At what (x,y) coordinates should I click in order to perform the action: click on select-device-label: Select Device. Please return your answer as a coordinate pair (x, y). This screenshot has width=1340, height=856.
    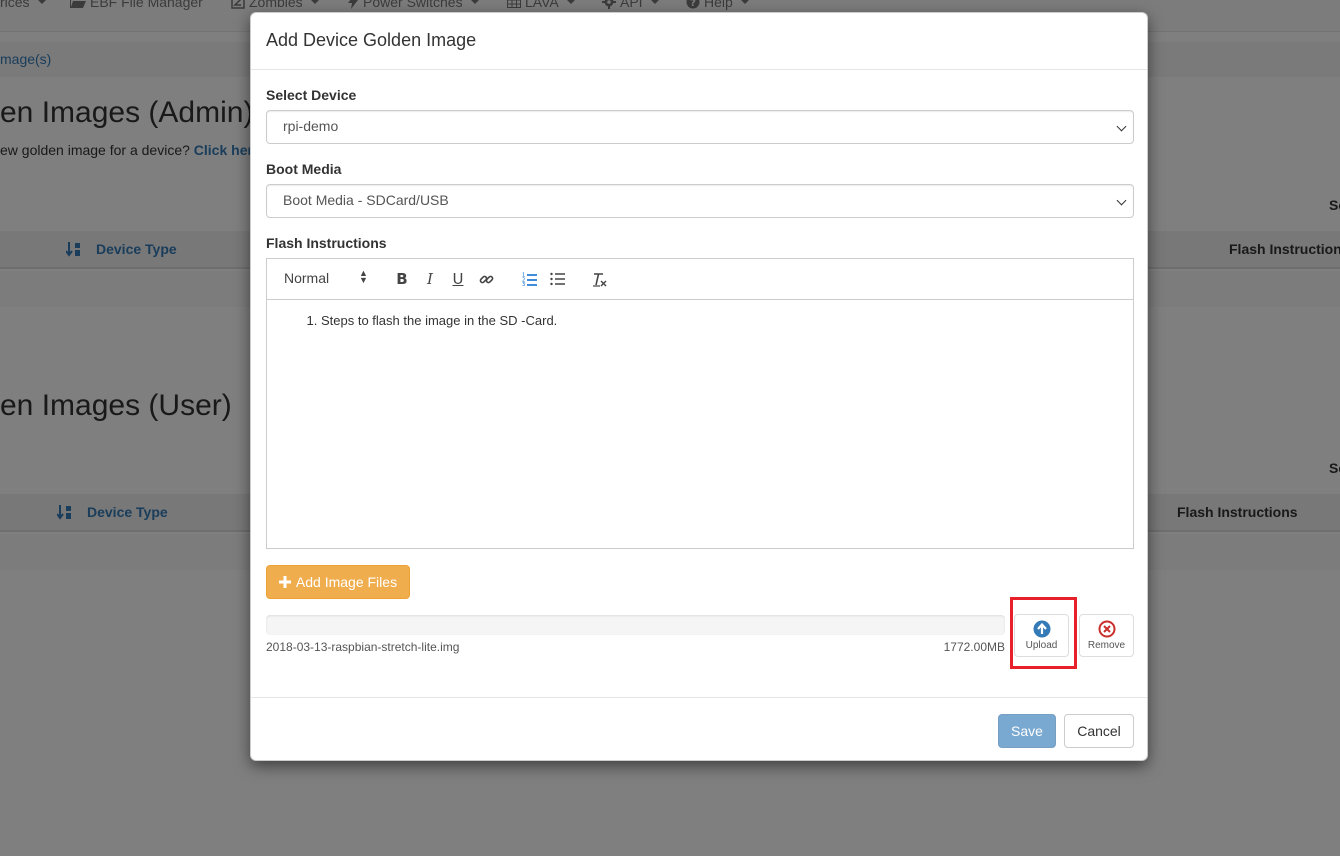
    Looking at the image, I should click on (311, 95).